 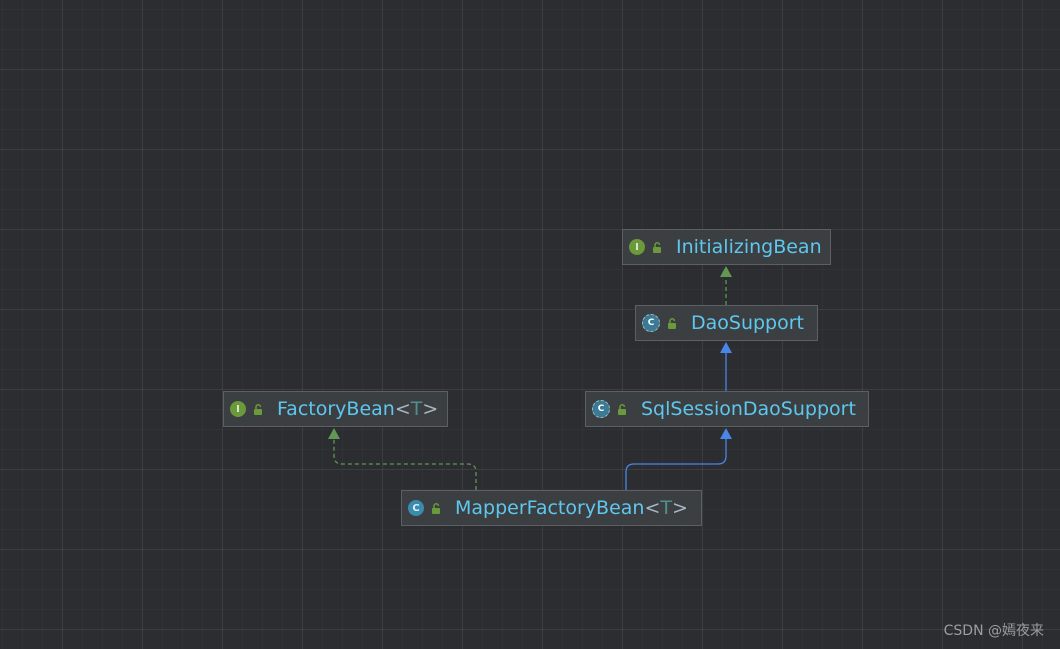 What do you see at coordinates (993, 631) in the screenshot?
I see `watermark: CSDN @嫣夜来` at bounding box center [993, 631].